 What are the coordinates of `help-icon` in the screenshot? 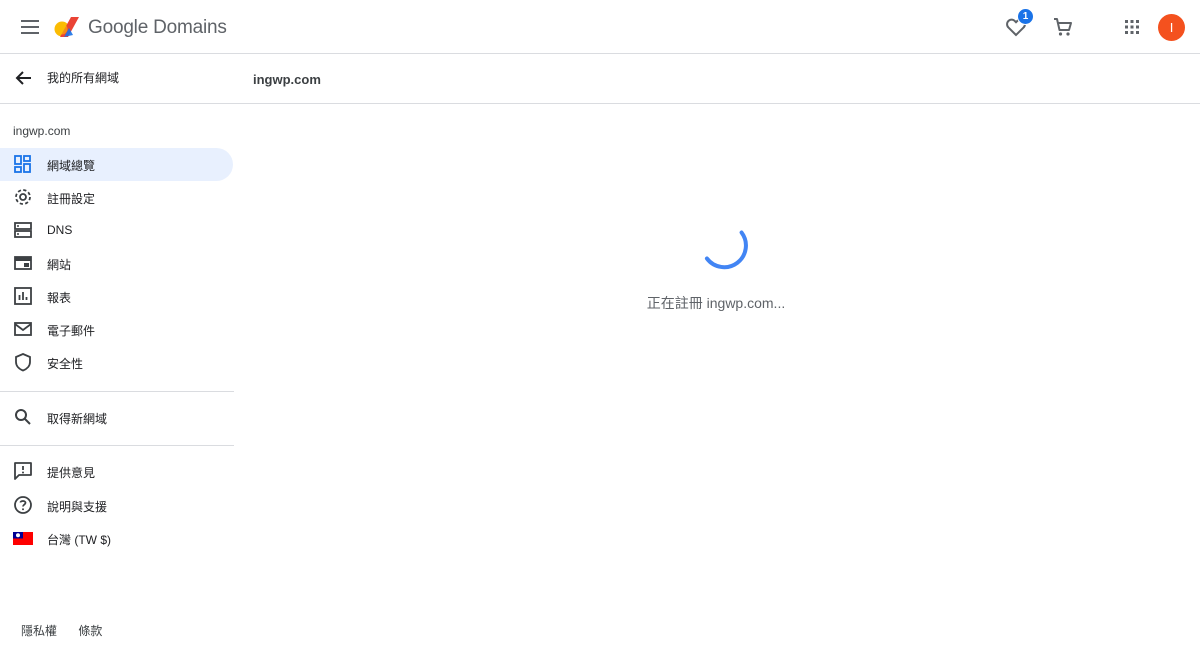 It's located at (23, 505).